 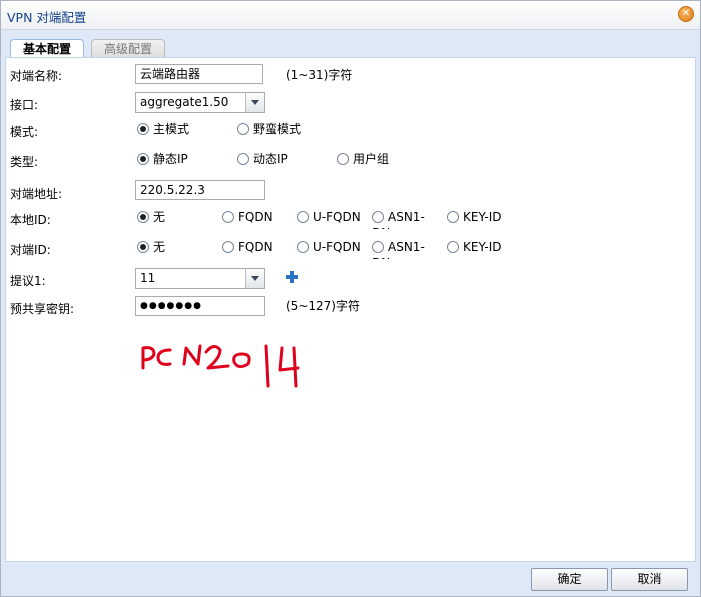 I want to click on dialog-title: VPN 对端配置, so click(x=47, y=17).